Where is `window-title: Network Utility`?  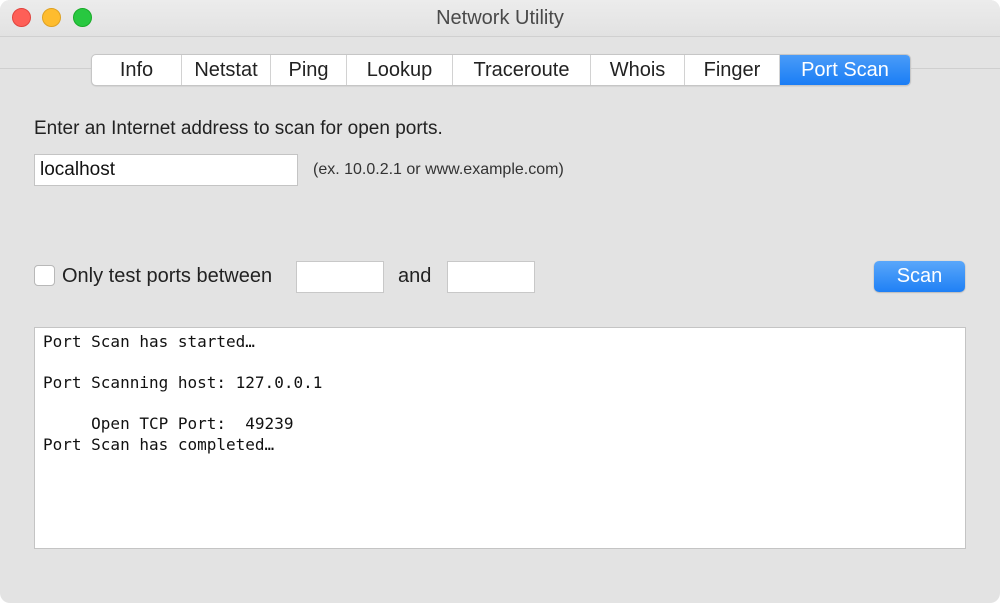
window-title: Network Utility is located at coordinates (500, 18).